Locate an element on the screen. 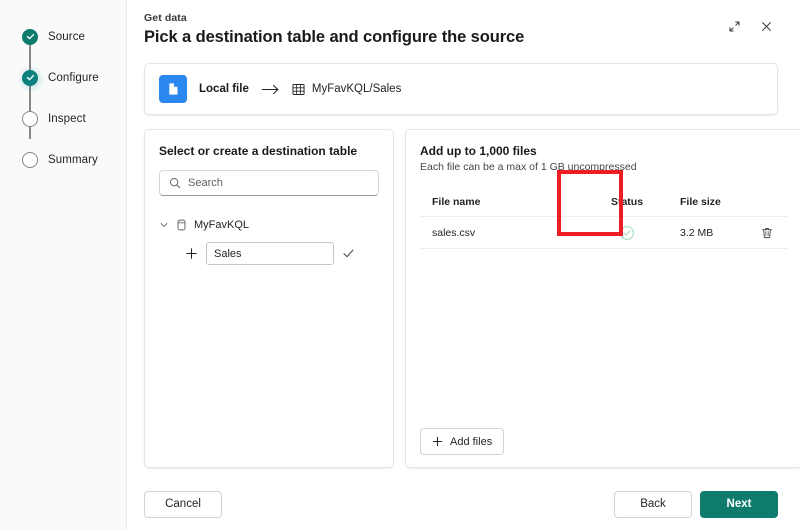  search-input is located at coordinates (278, 183).